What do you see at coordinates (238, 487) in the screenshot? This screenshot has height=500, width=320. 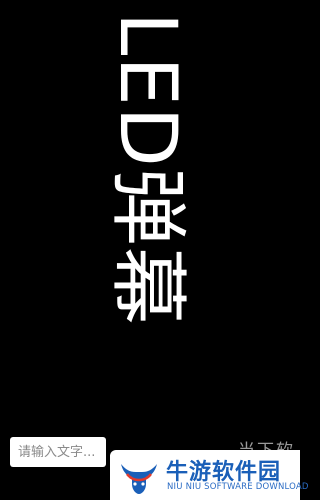 I see `logo-subtitle: NIU NIU SOFTWARE DOWNLOAD` at bounding box center [238, 487].